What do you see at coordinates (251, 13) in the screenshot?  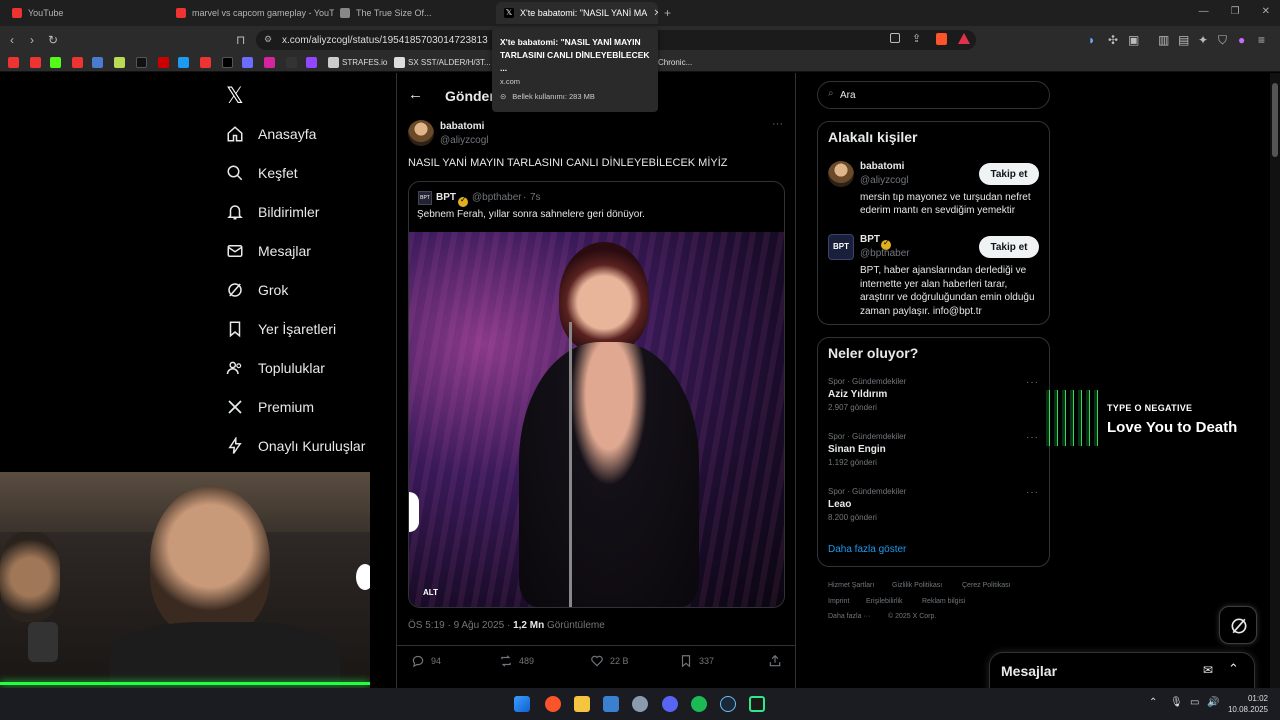 I see `tab-marvel-vs-capcom: marvel vs capcom gameplay - YouTu` at bounding box center [251, 13].